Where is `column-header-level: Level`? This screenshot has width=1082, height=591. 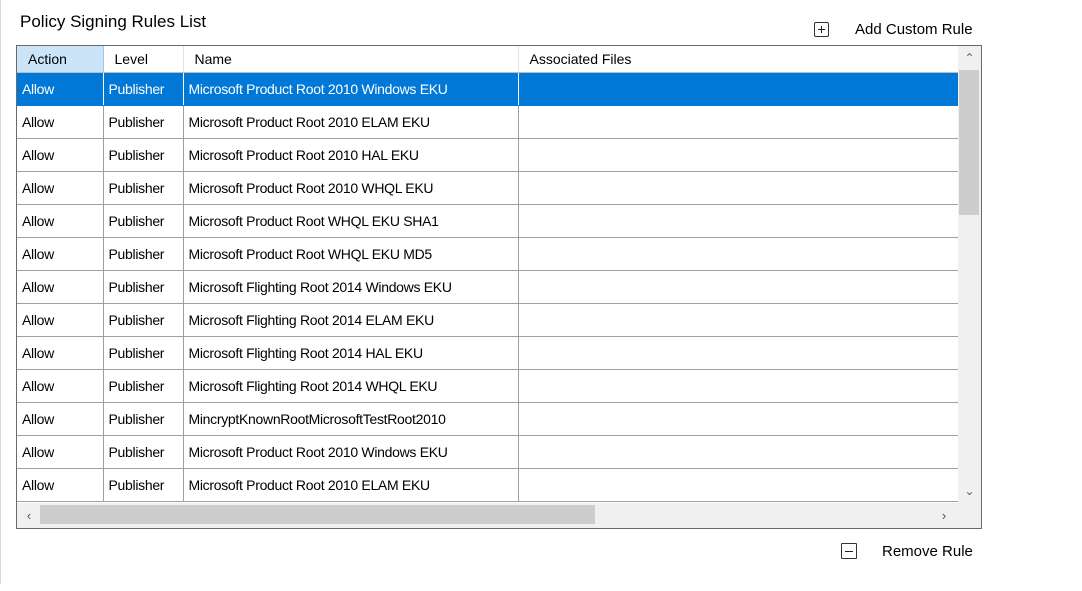 column-header-level: Level is located at coordinates (143, 59).